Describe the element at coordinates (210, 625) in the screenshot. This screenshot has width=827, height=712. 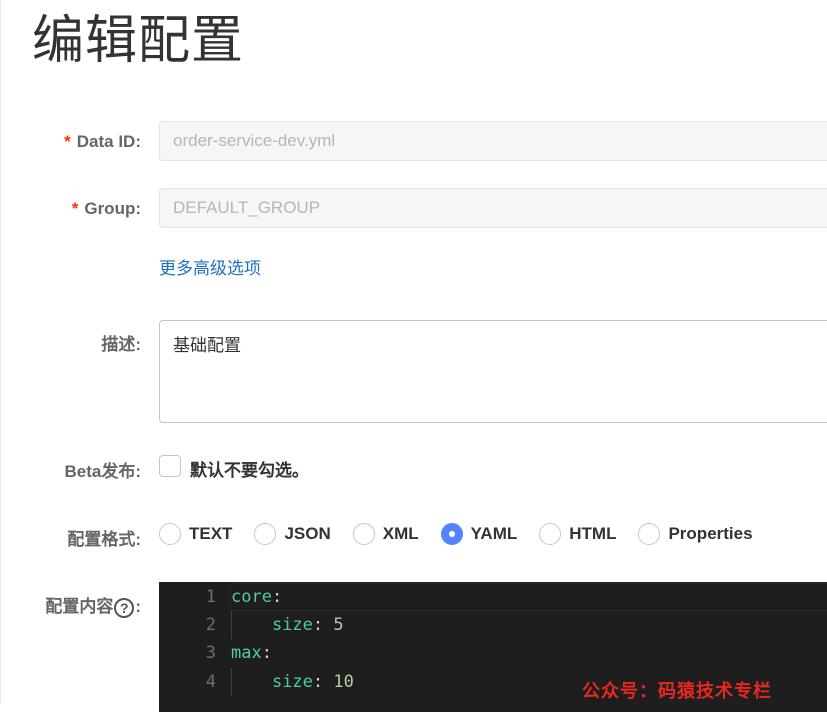
I see `line-number: 2` at that location.